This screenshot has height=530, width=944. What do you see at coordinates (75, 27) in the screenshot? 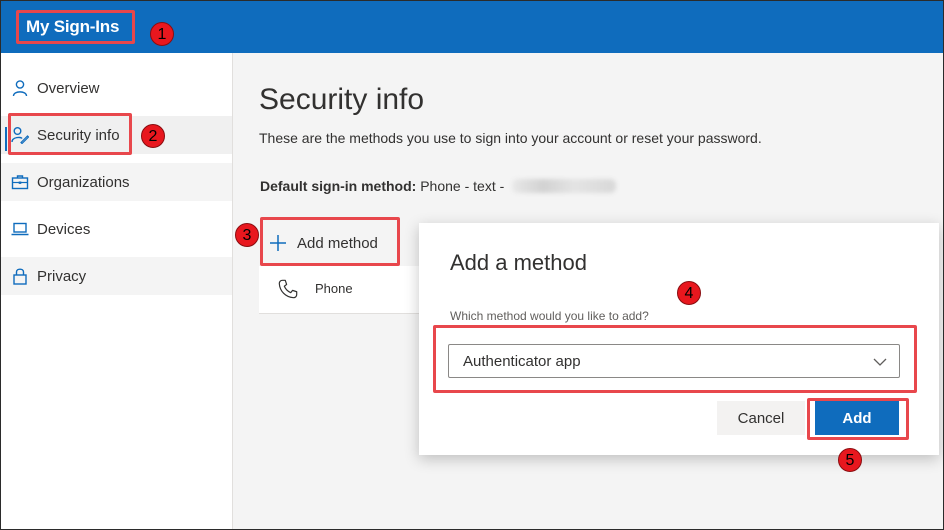
I see `highlight-app-title` at bounding box center [75, 27].